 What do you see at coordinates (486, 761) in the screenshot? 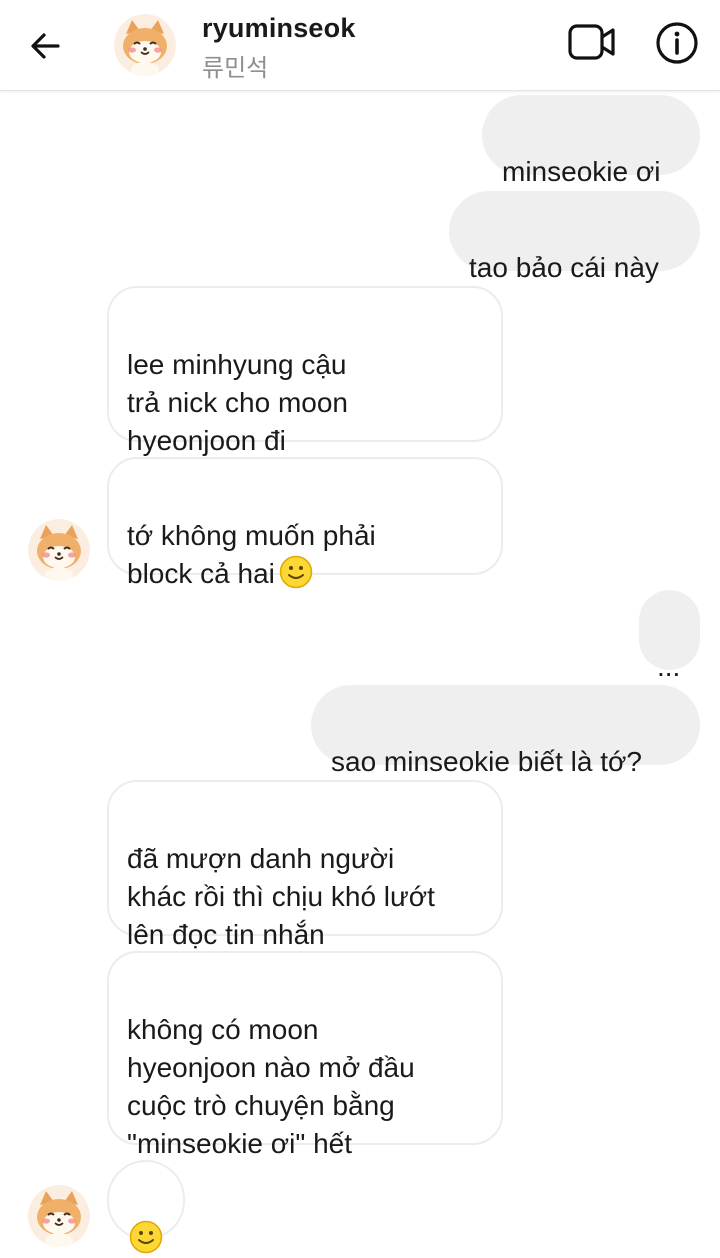
I see `message-text: sao minseokie biết là tớ?` at bounding box center [486, 761].